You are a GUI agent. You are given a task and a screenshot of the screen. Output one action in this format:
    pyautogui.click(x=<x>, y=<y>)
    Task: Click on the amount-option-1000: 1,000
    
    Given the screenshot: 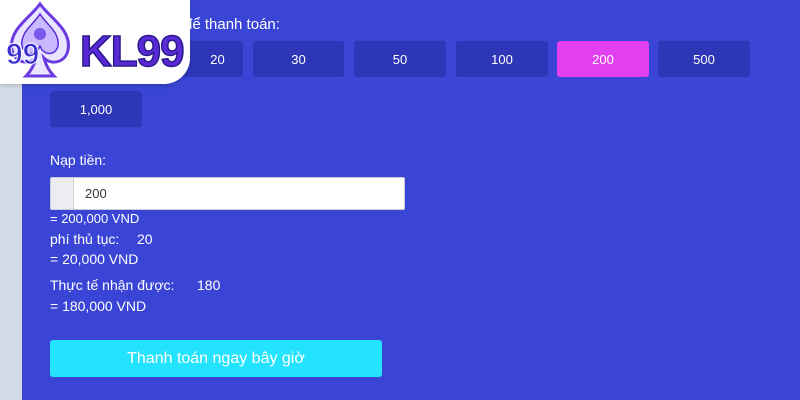 What is the action you would take?
    pyautogui.click(x=96, y=109)
    